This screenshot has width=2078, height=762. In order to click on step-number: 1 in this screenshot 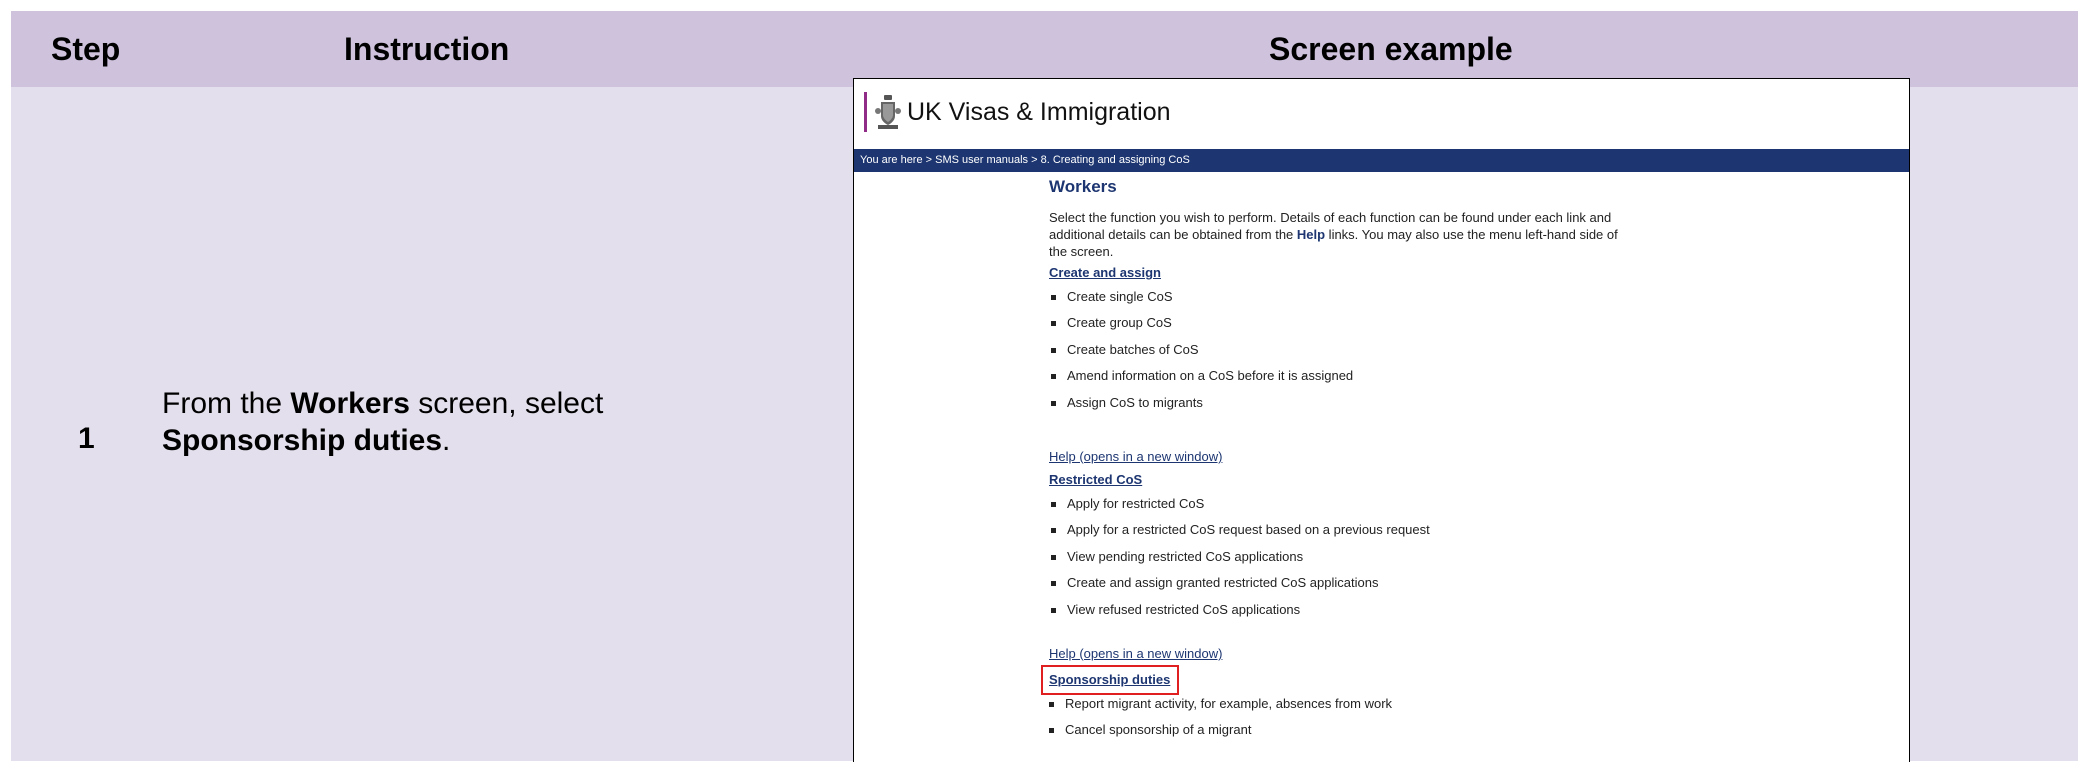, I will do `click(86, 438)`.